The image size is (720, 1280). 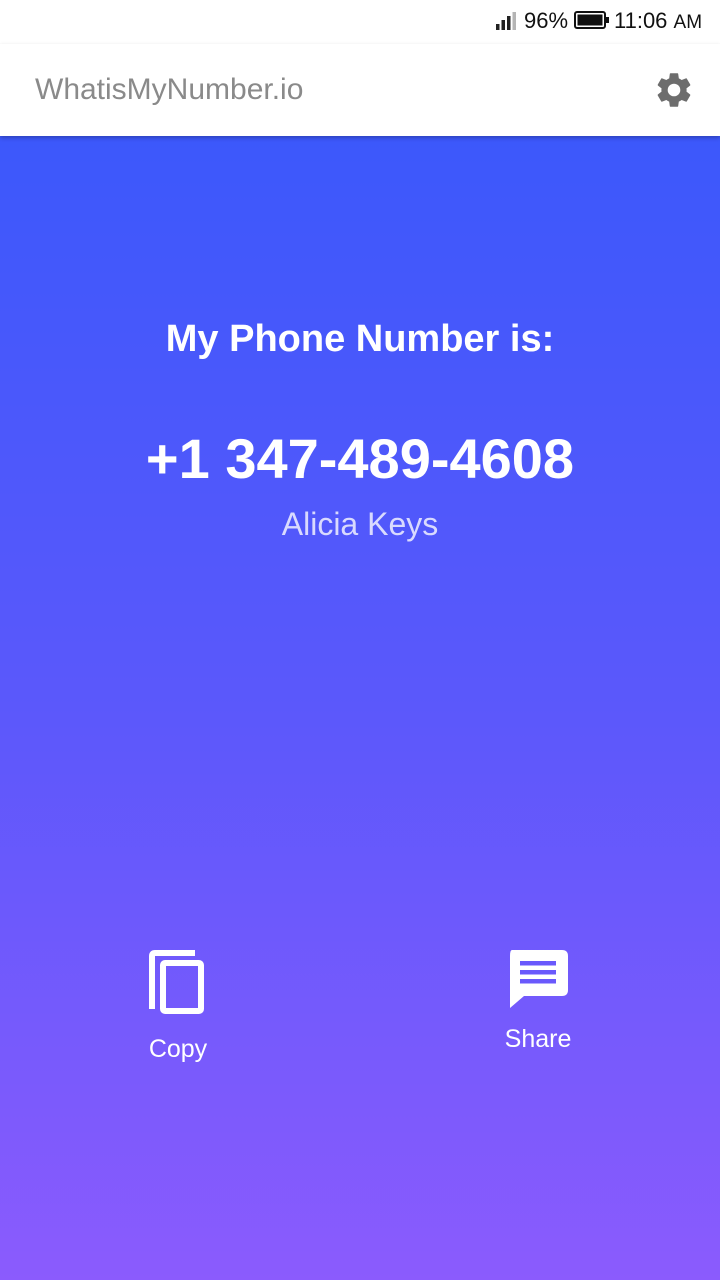 I want to click on clock-ampm: AM, so click(x=688, y=22).